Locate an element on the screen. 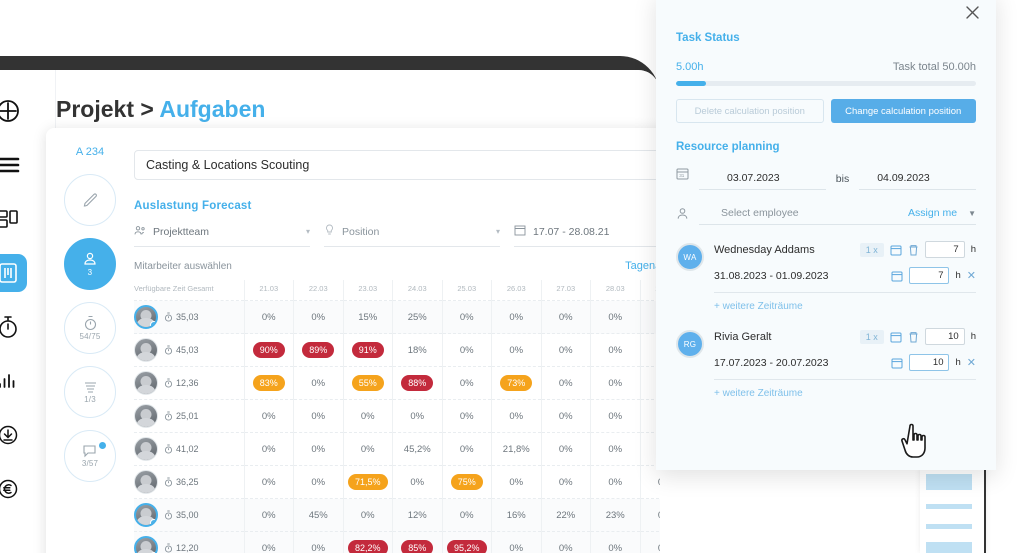  table-row: 12,200%0%82,2%85%95,2%0%0%0%0% is located at coordinates (397, 542).